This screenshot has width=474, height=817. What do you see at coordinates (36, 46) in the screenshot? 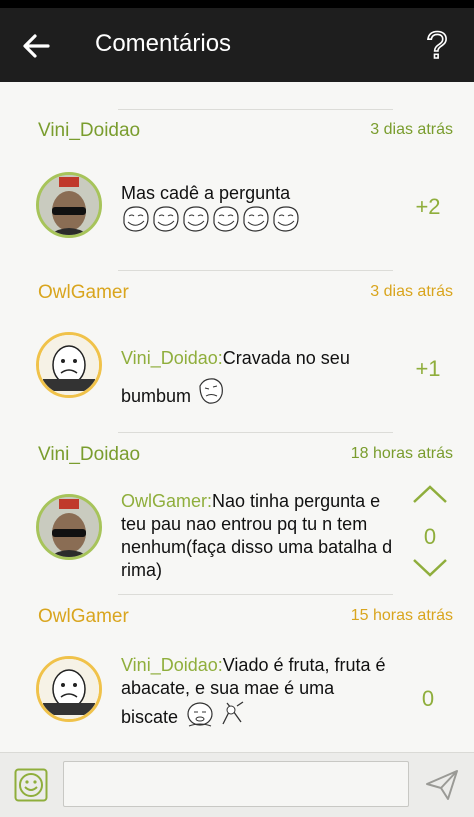
I see `back-arrow-icon` at bounding box center [36, 46].